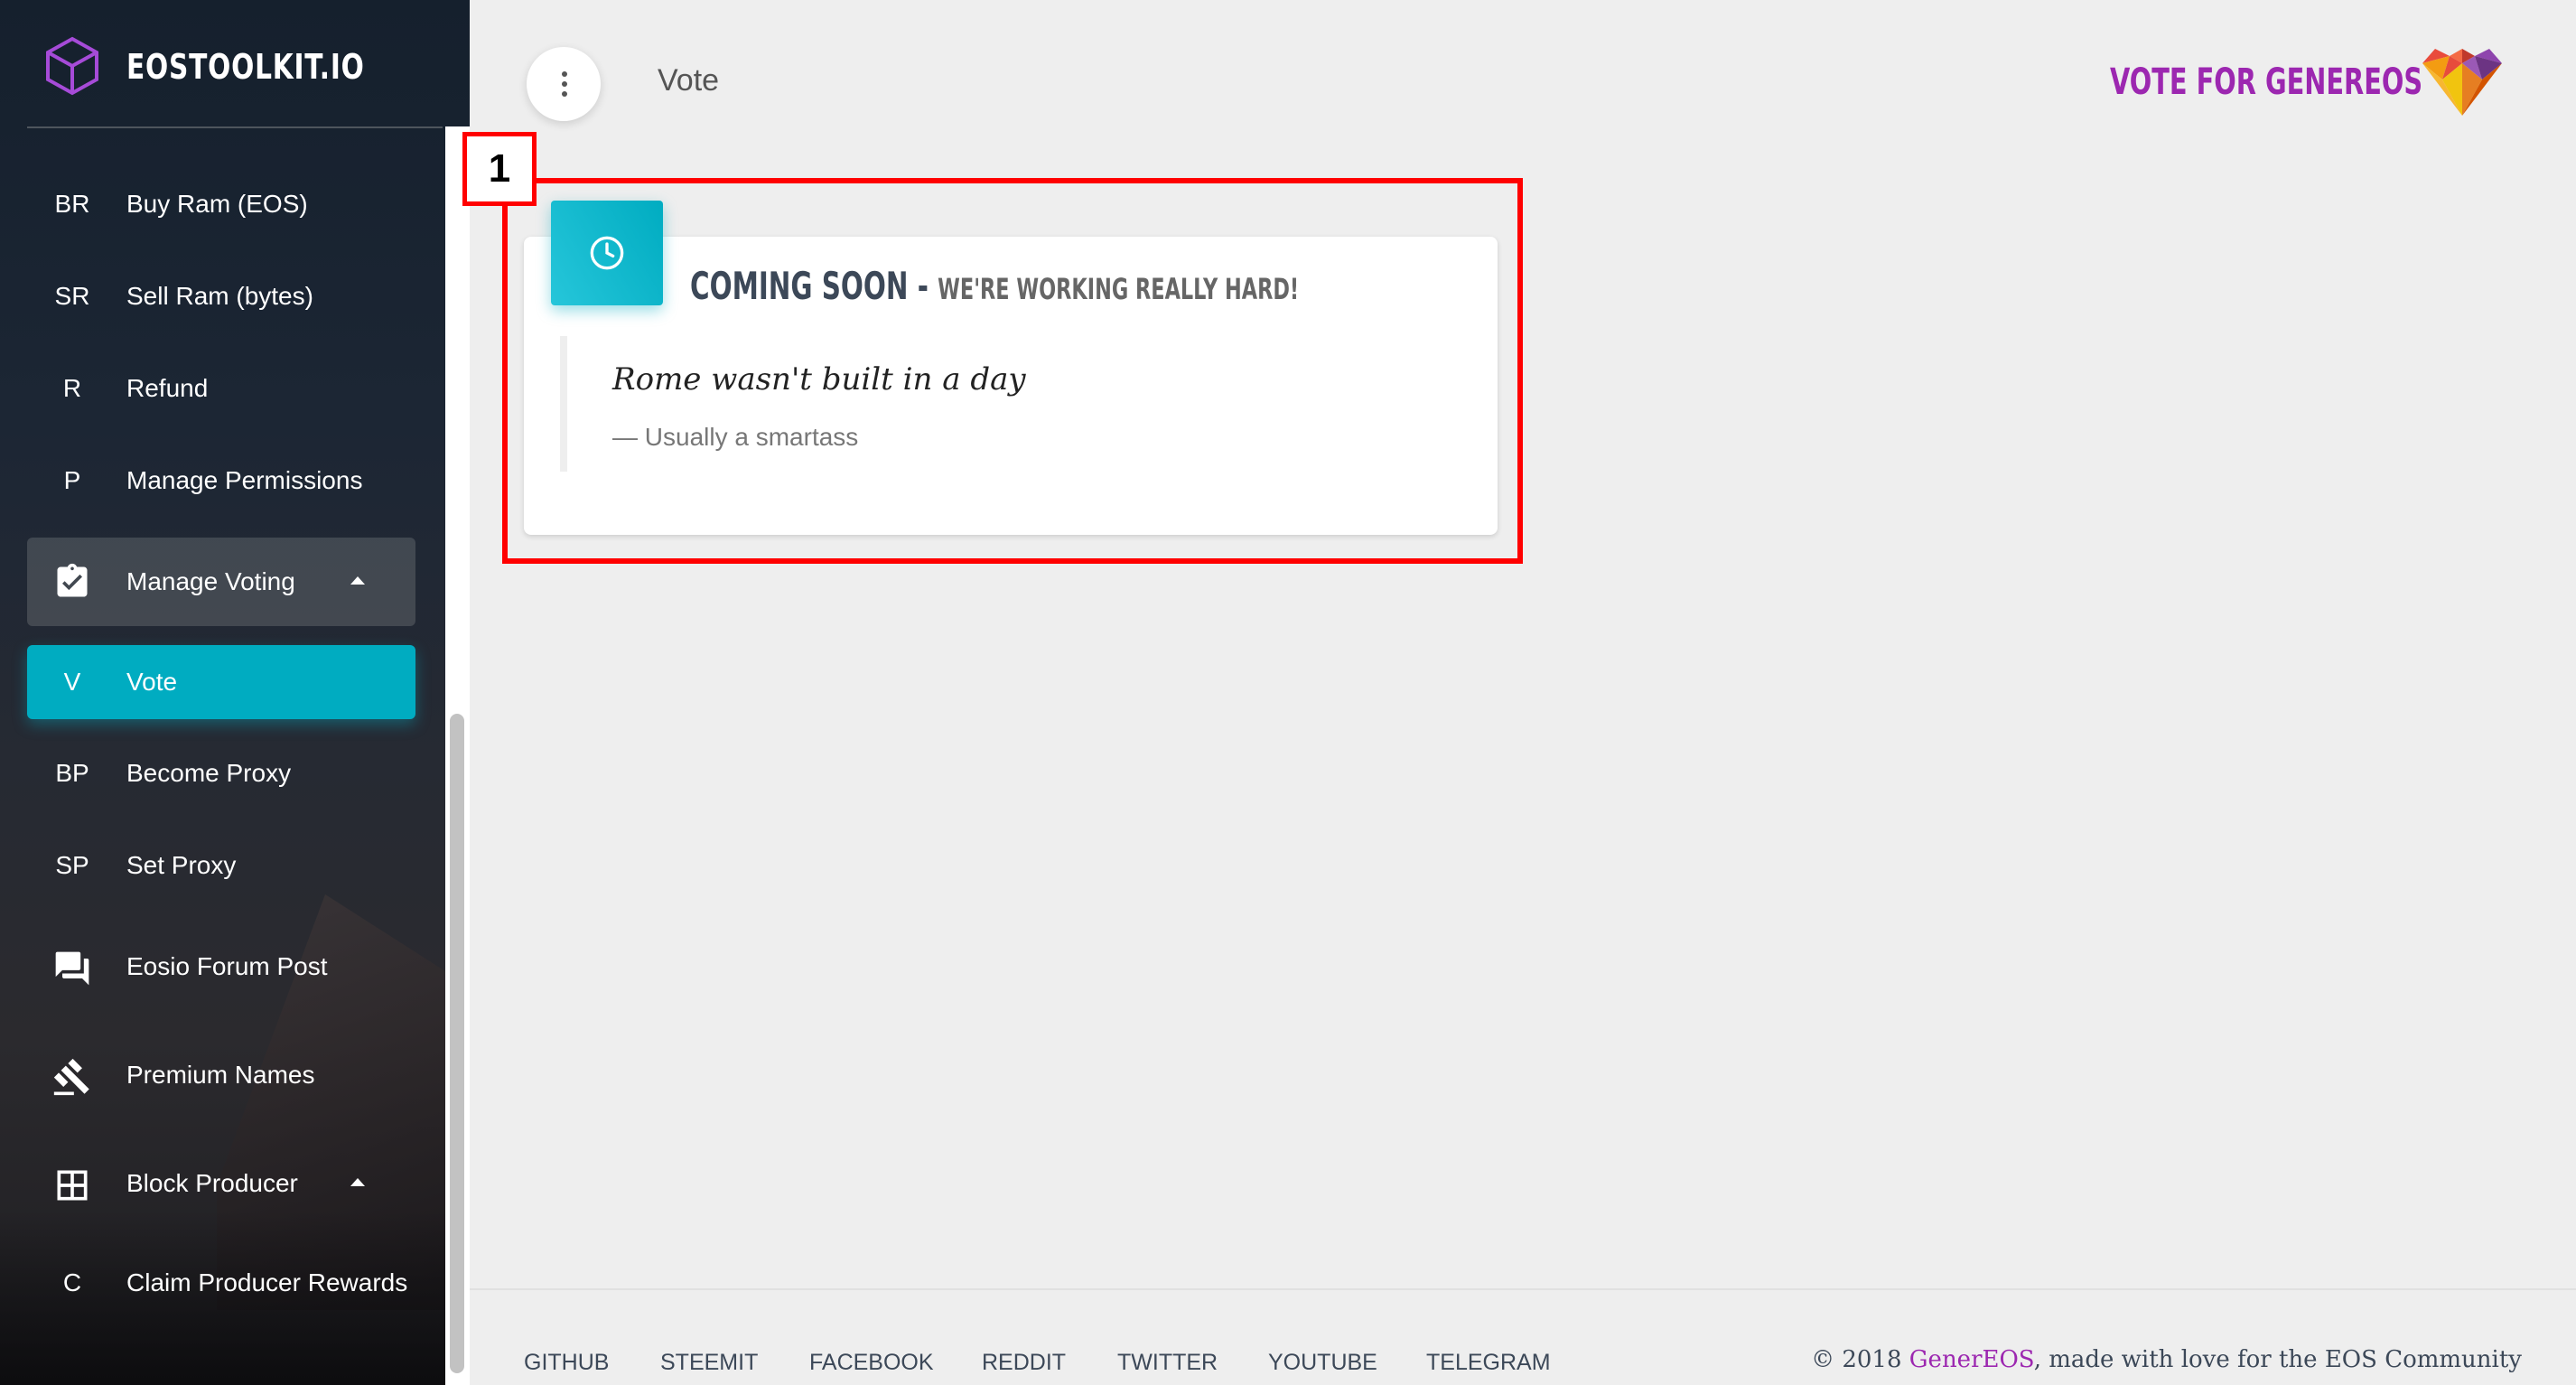  Describe the element at coordinates (72, 296) in the screenshot. I see `sidebar-item-abbr: SR` at that location.